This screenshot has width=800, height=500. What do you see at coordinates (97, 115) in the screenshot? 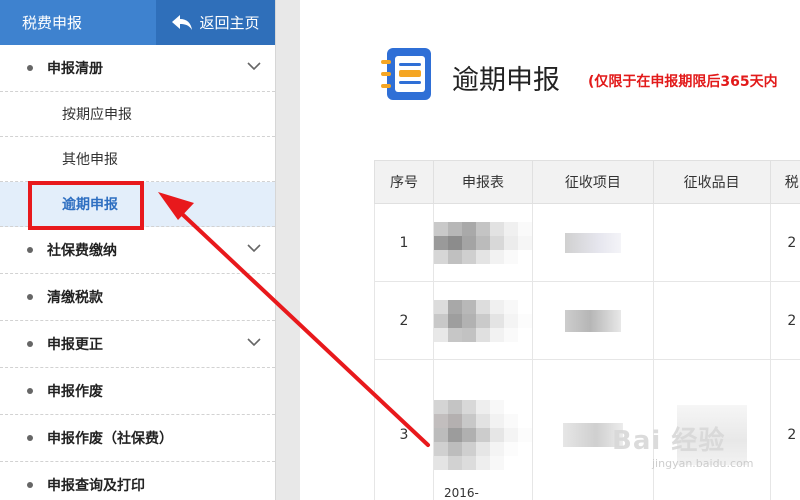
I see `submenu-label: 按期应申报` at bounding box center [97, 115].